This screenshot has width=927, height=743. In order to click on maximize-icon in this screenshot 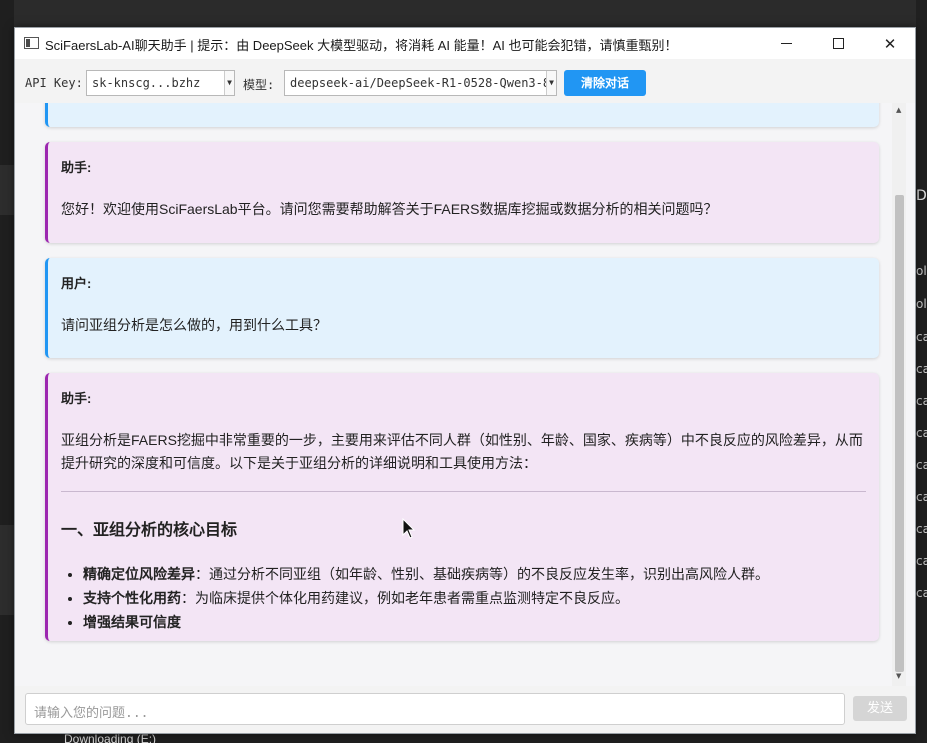, I will do `click(838, 43)`.